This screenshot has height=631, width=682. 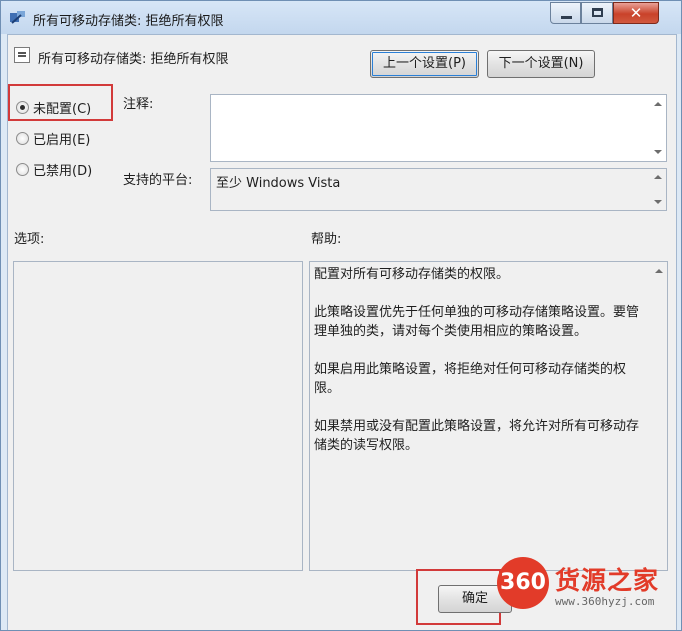 I want to click on help-label: 帮助:, so click(x=326, y=239).